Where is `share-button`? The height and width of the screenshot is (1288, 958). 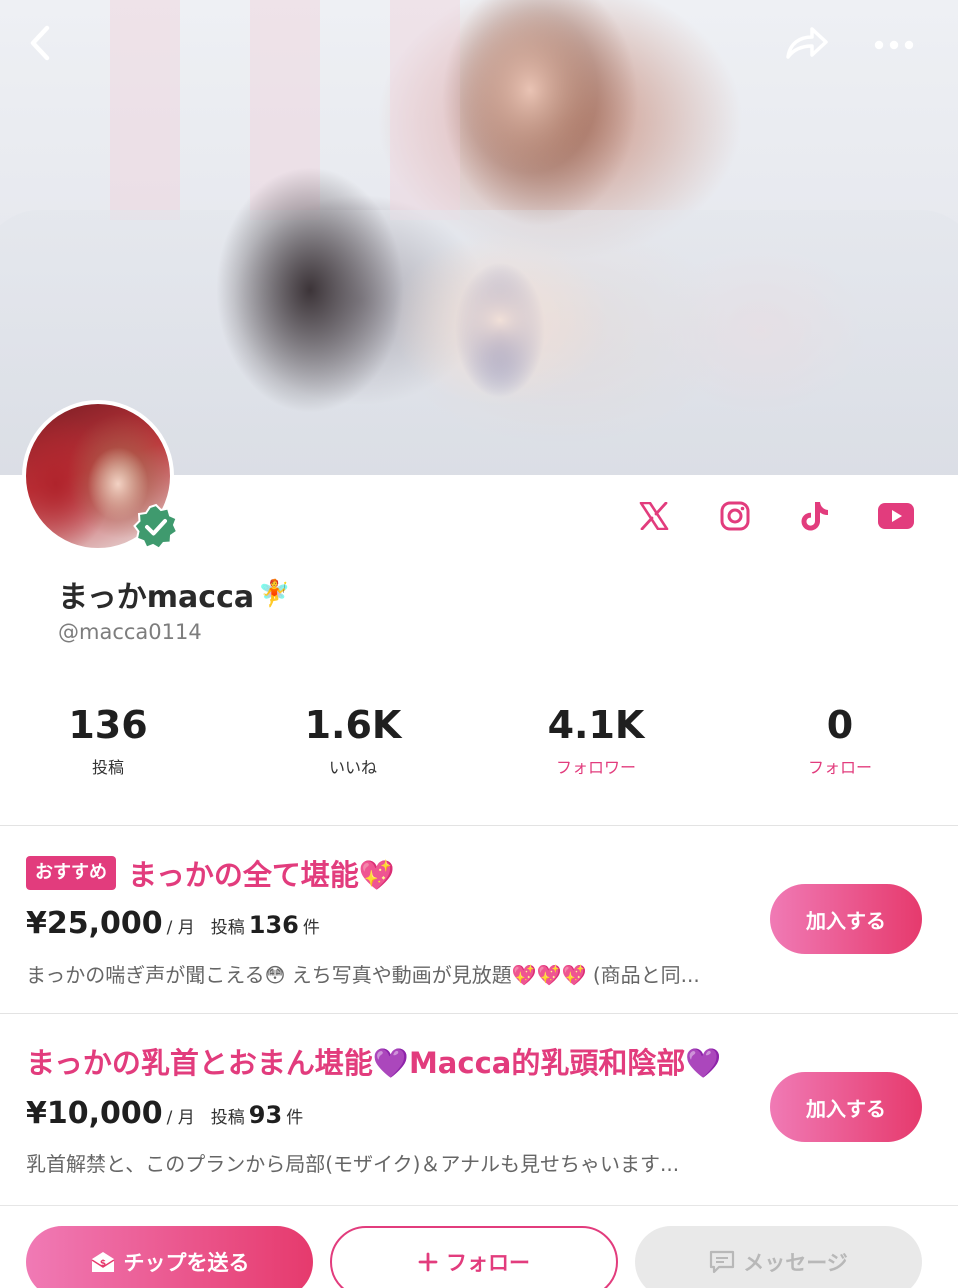
share-button is located at coordinates (806, 43).